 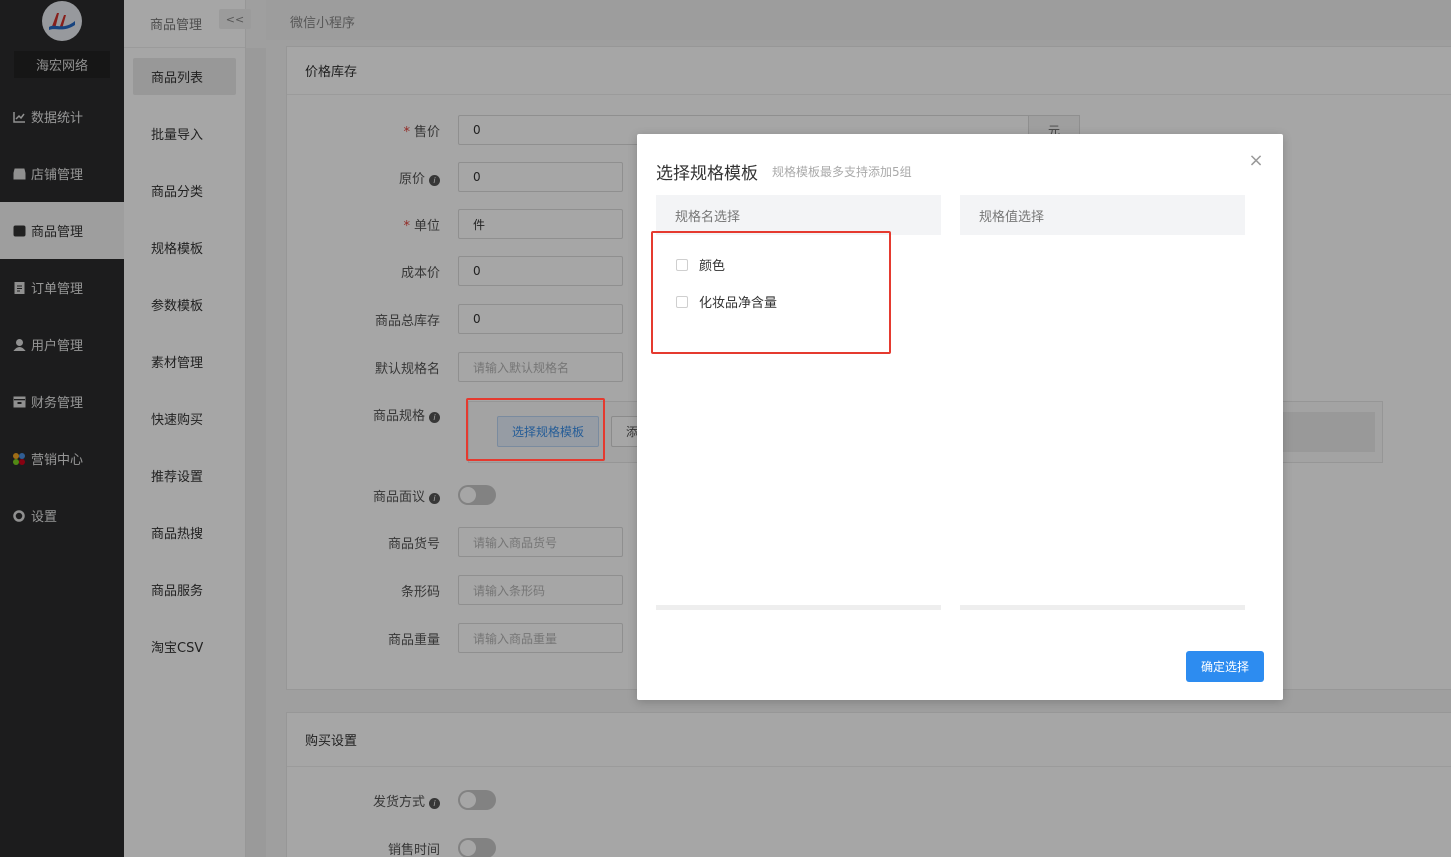 I want to click on option-label: 化妆品净含量, so click(x=738, y=303).